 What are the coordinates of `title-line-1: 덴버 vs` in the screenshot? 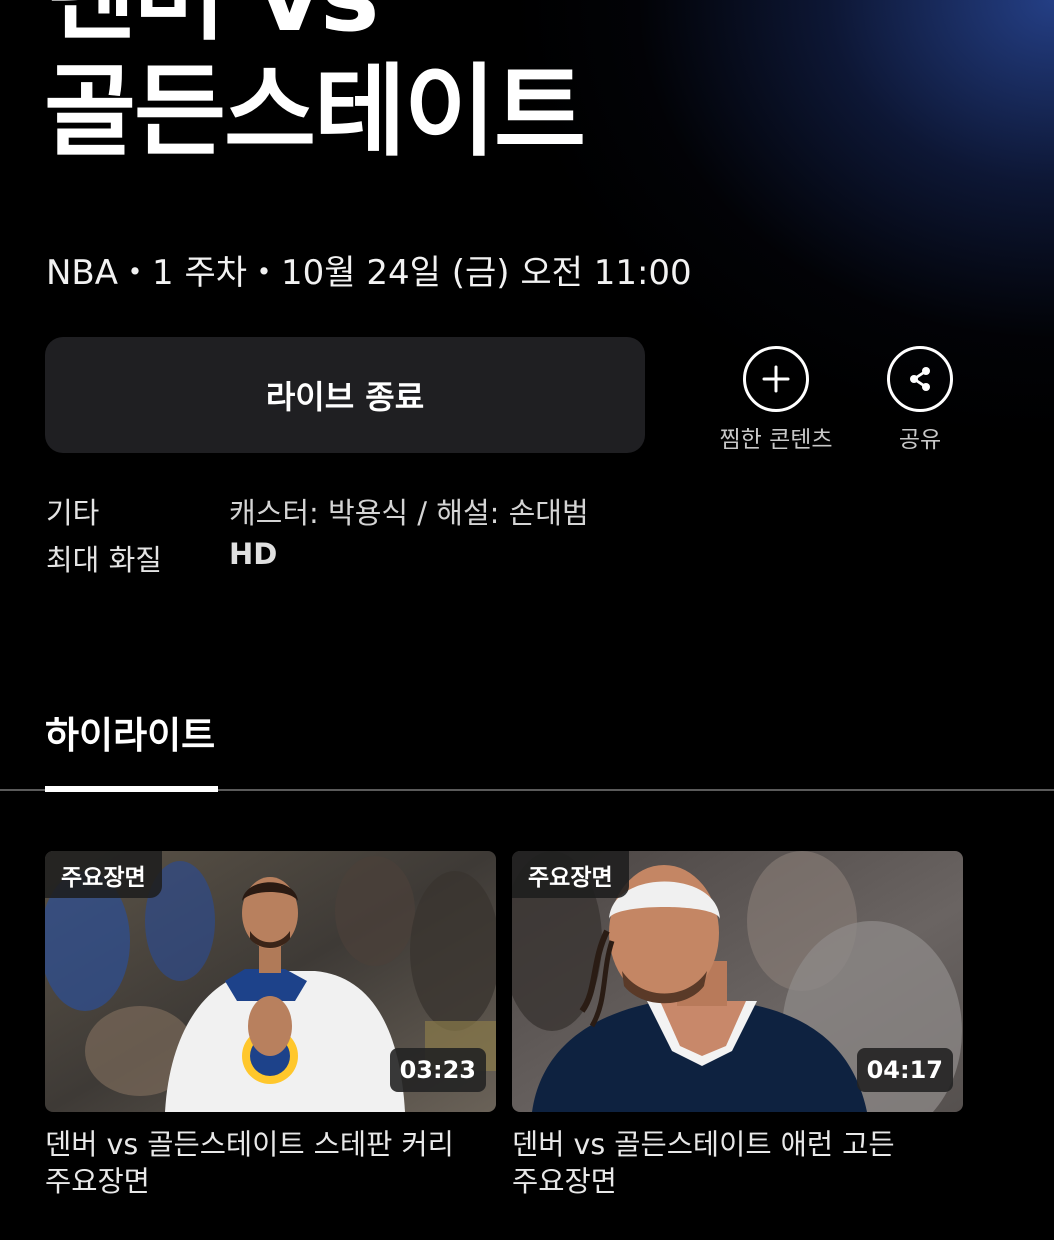 It's located at (212, 27).